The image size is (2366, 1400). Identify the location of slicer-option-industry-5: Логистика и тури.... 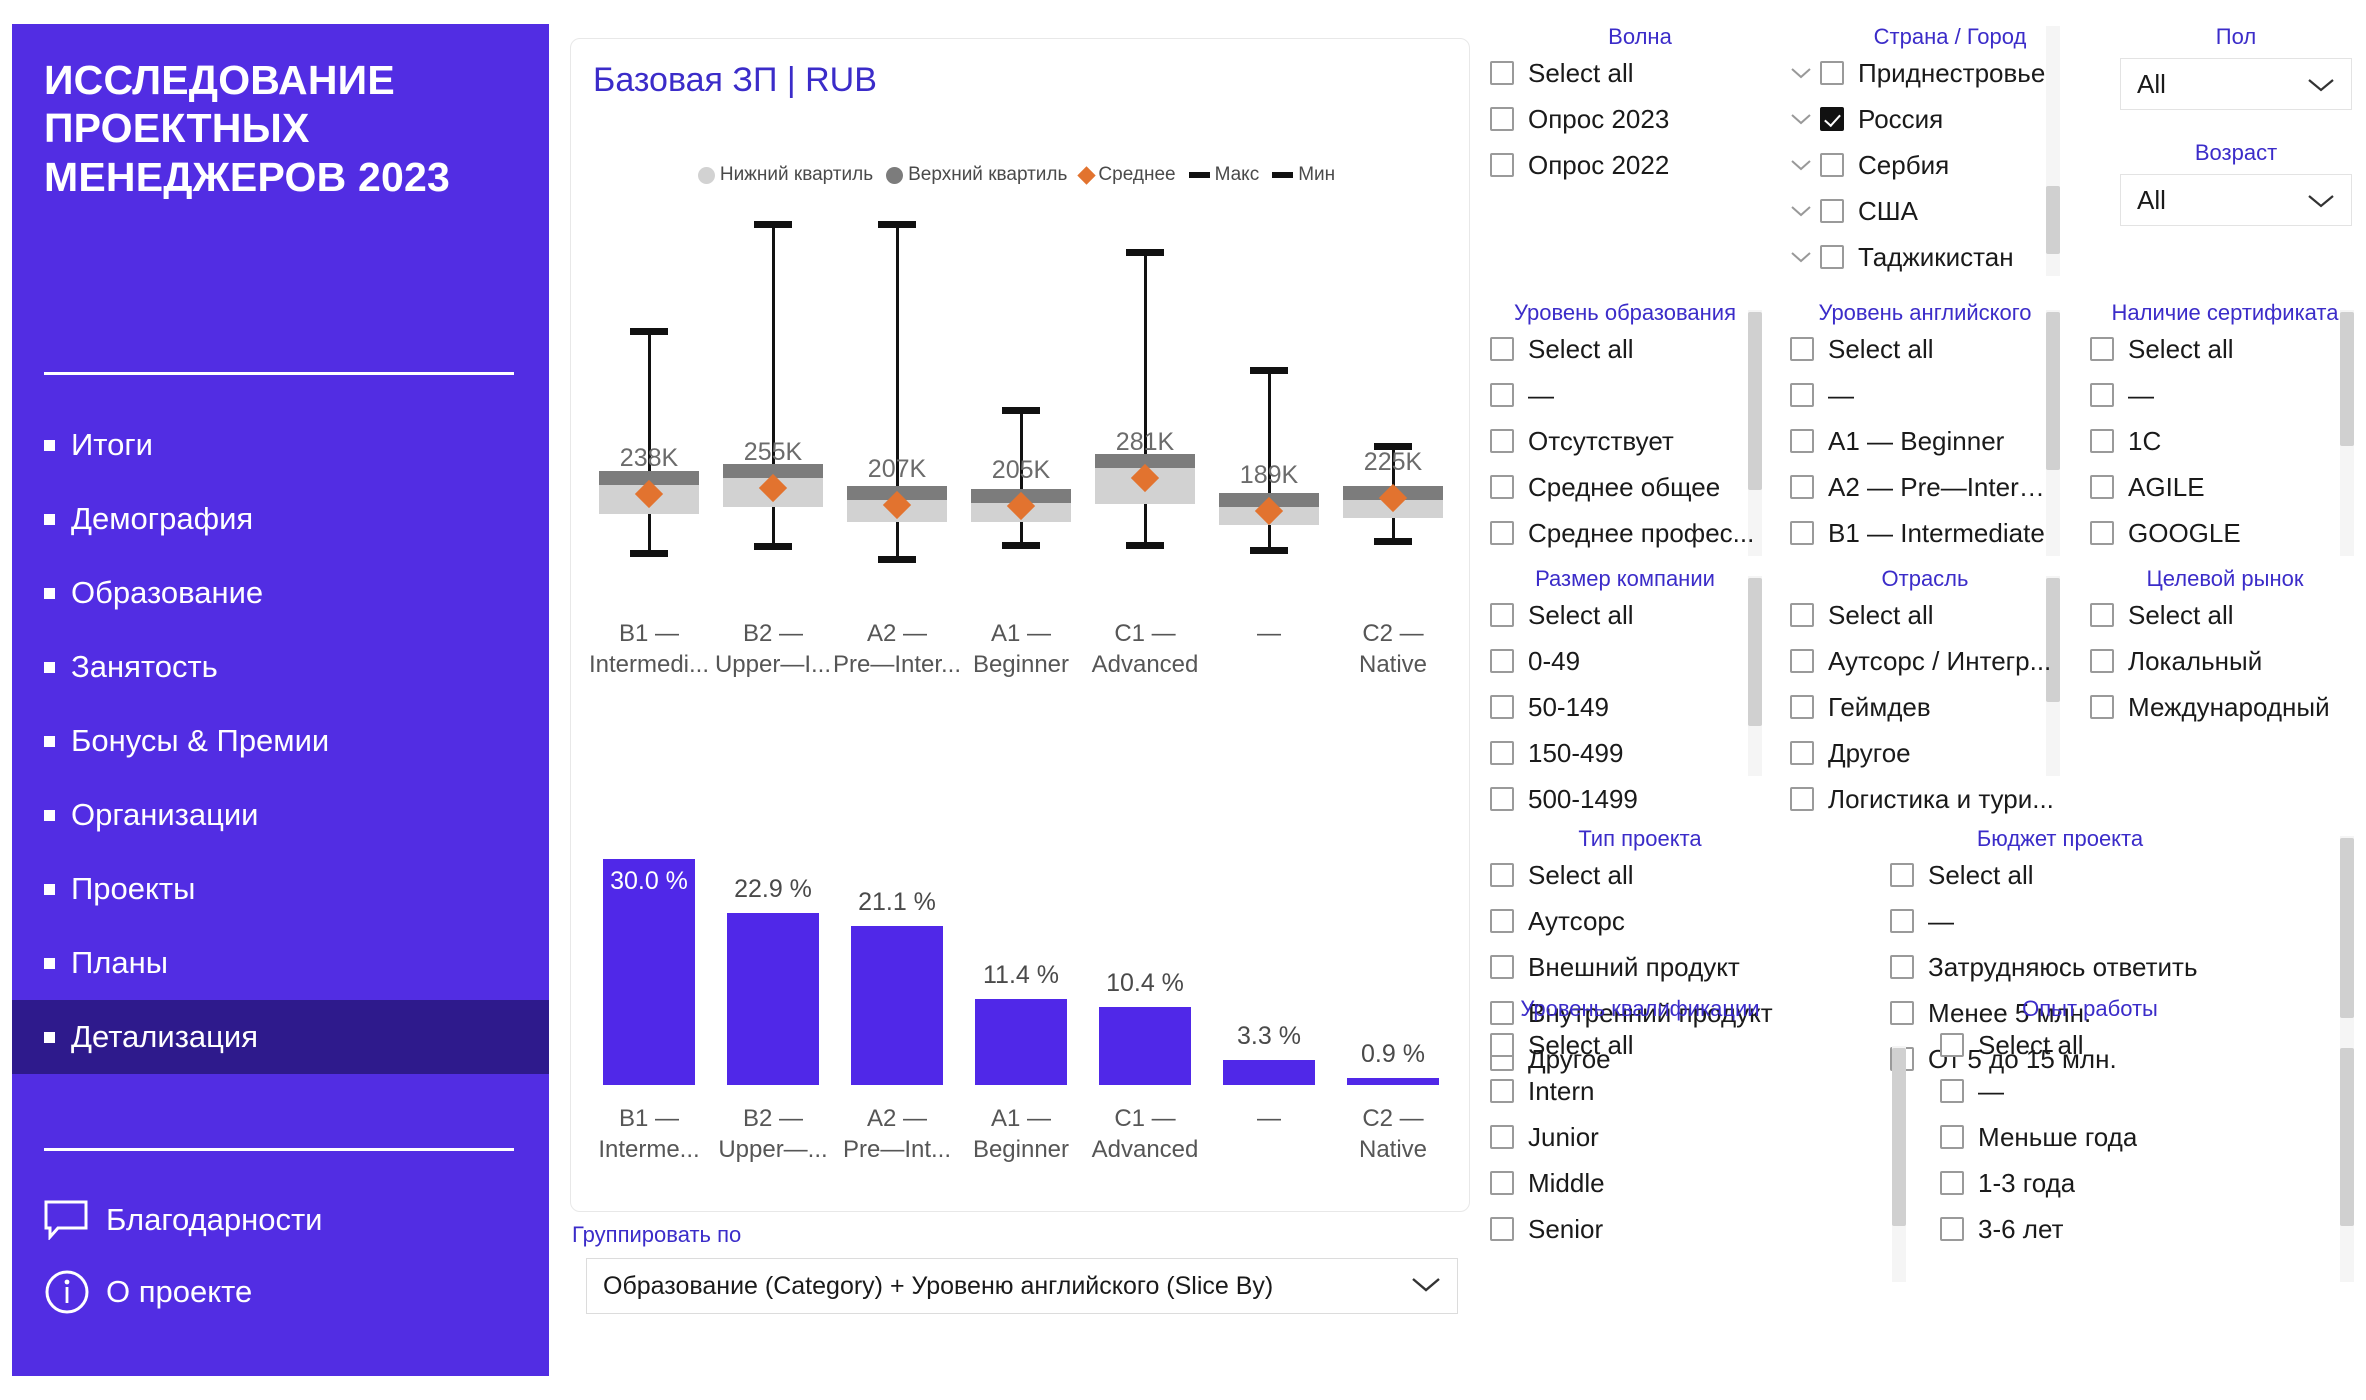
(1925, 799).